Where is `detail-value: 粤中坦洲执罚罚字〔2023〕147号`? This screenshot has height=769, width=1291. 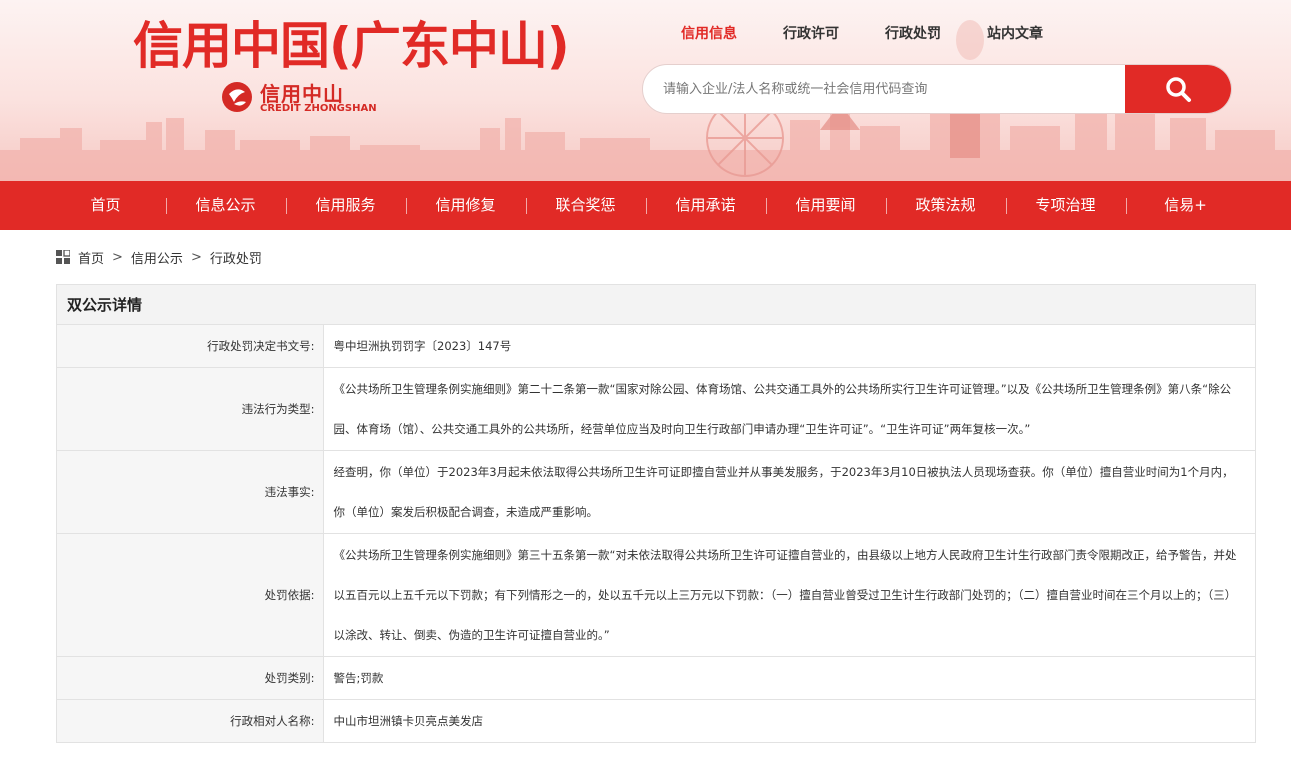 detail-value: 粤中坦洲执罚罚字〔2023〕147号 is located at coordinates (789, 346).